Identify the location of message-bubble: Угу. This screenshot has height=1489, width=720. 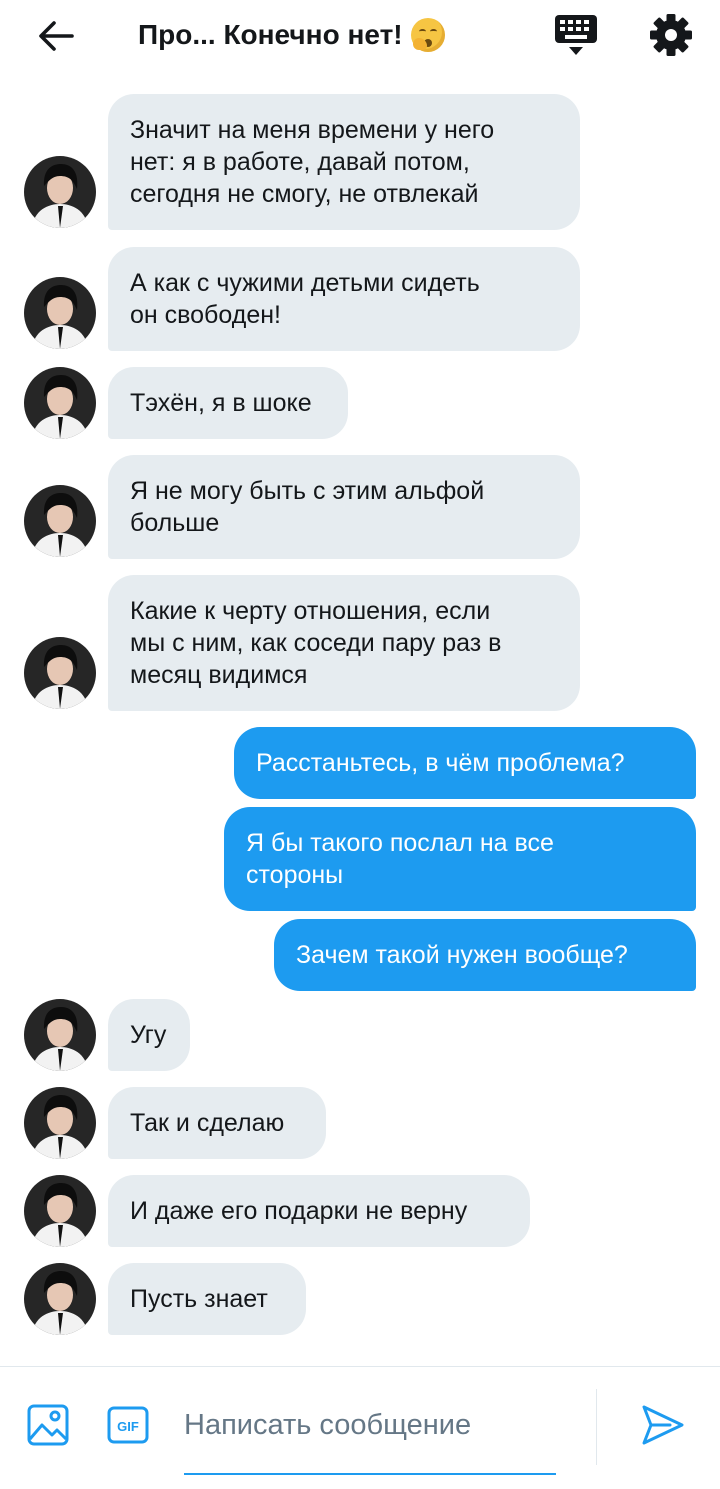
(149, 1035).